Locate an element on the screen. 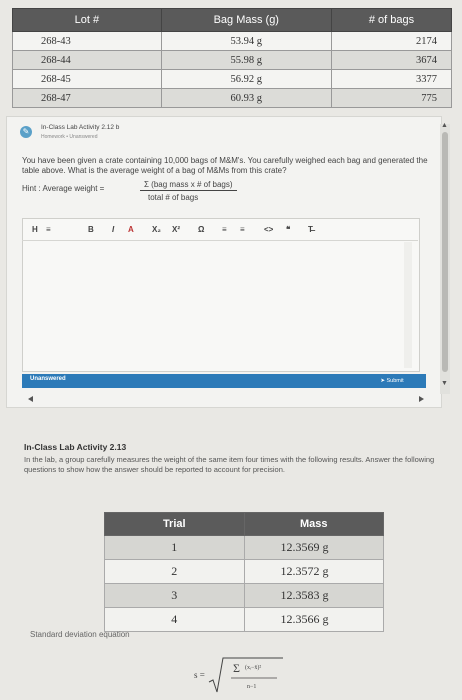 The width and height of the screenshot is (462, 700). code-button: <> is located at coordinates (268, 229).